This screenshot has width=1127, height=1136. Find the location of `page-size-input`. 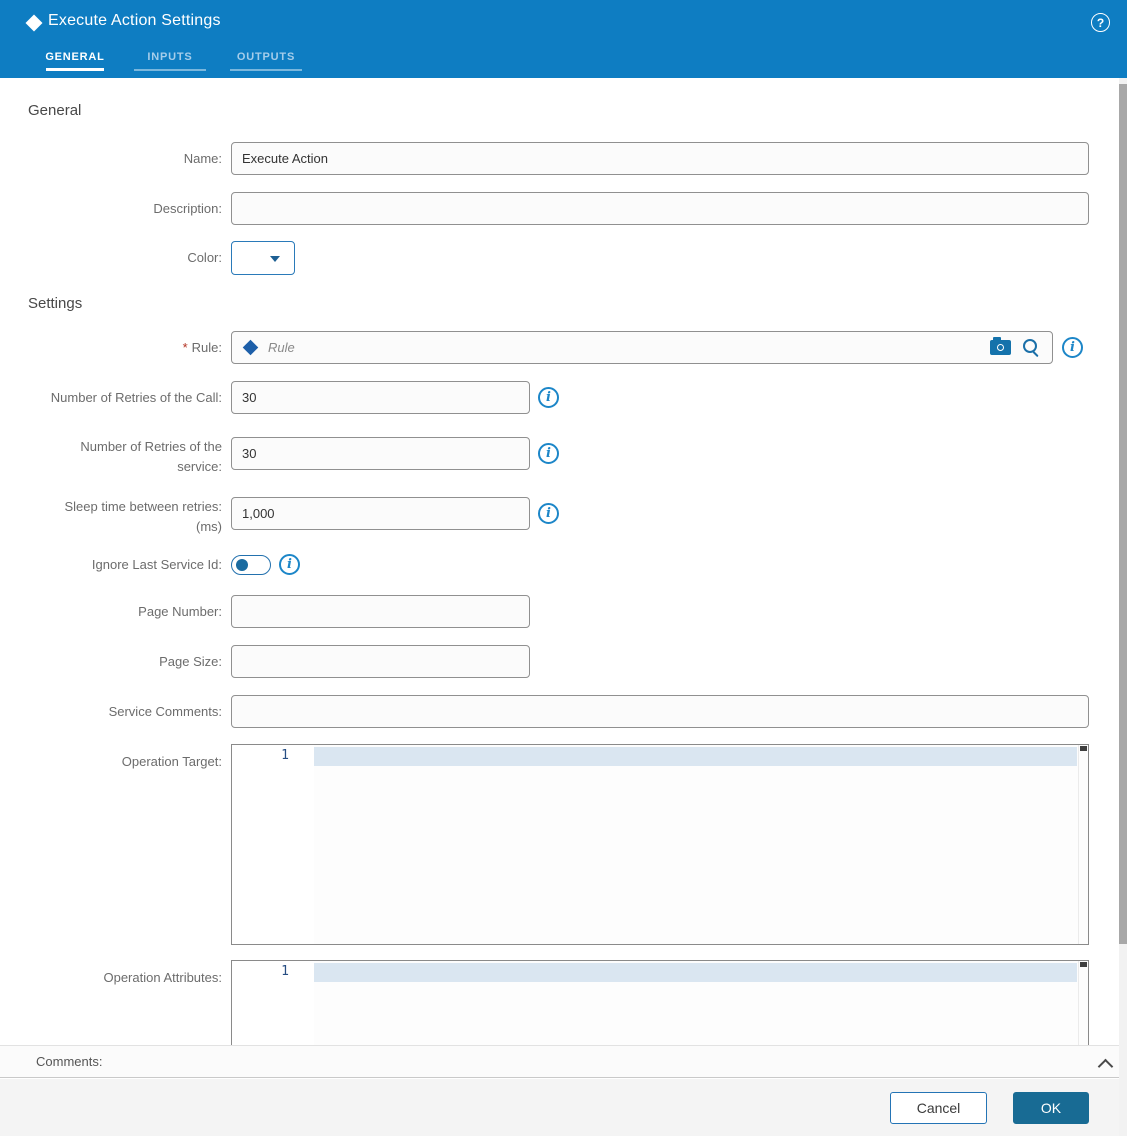

page-size-input is located at coordinates (380, 661).